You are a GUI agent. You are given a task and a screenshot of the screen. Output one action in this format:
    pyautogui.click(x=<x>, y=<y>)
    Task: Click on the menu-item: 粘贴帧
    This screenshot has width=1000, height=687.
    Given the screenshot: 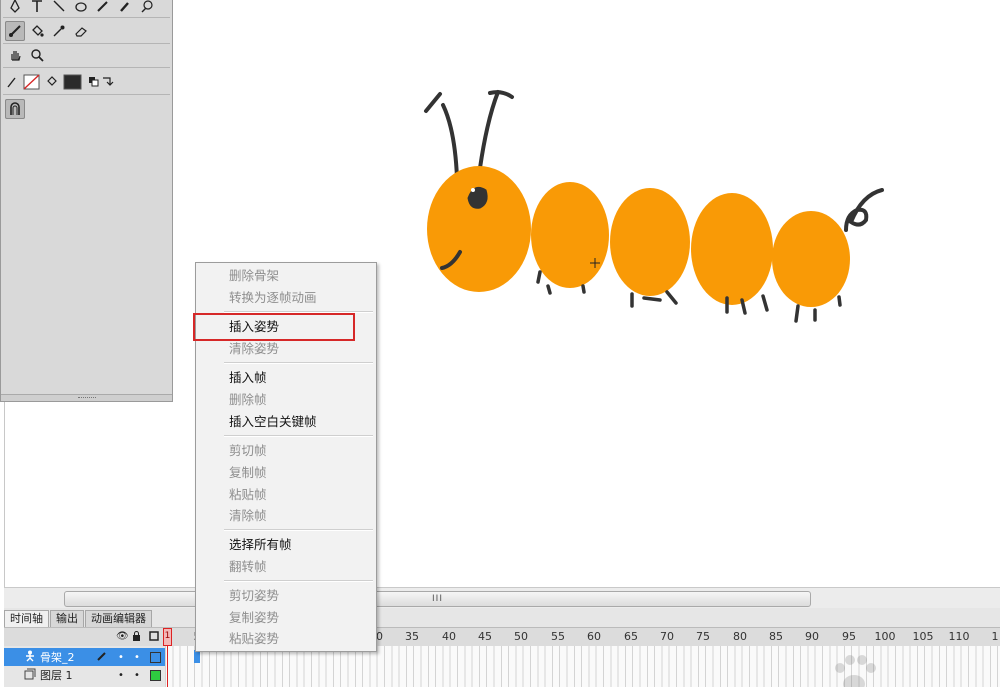 What is the action you would take?
    pyautogui.click(x=248, y=495)
    